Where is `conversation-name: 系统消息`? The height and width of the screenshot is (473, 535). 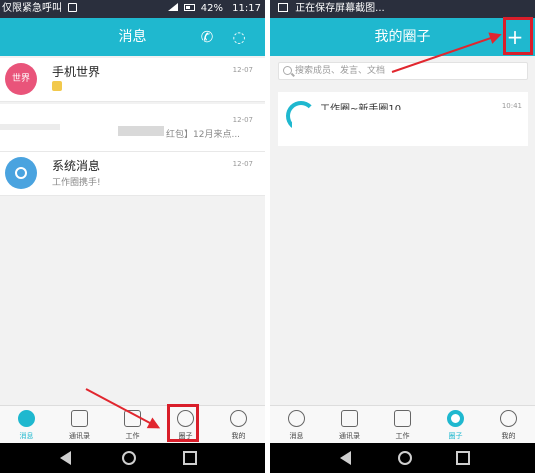
conversation-name: 系统消息 is located at coordinates (76, 166).